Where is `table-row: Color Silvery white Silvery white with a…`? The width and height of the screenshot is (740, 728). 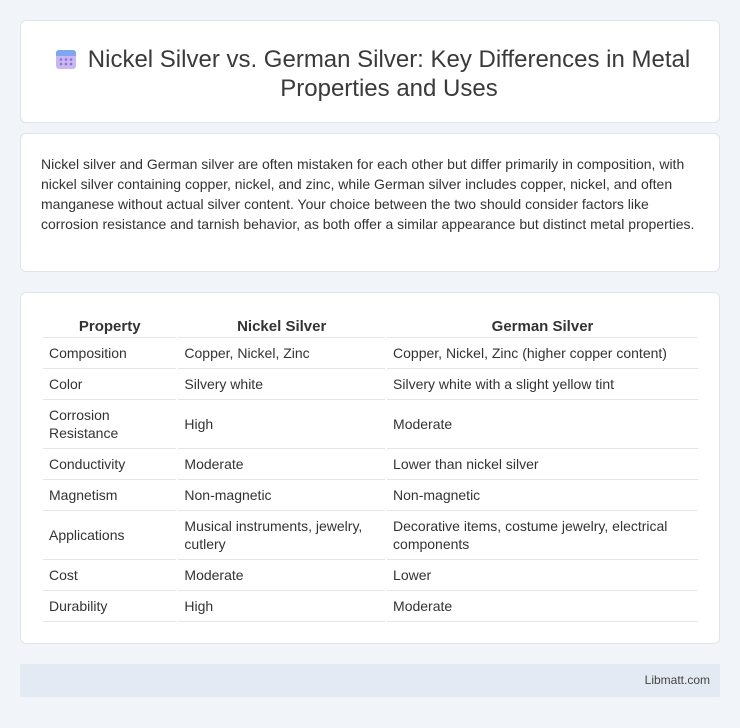
table-row: Color Silvery white Silvery white with a… is located at coordinates (370, 384).